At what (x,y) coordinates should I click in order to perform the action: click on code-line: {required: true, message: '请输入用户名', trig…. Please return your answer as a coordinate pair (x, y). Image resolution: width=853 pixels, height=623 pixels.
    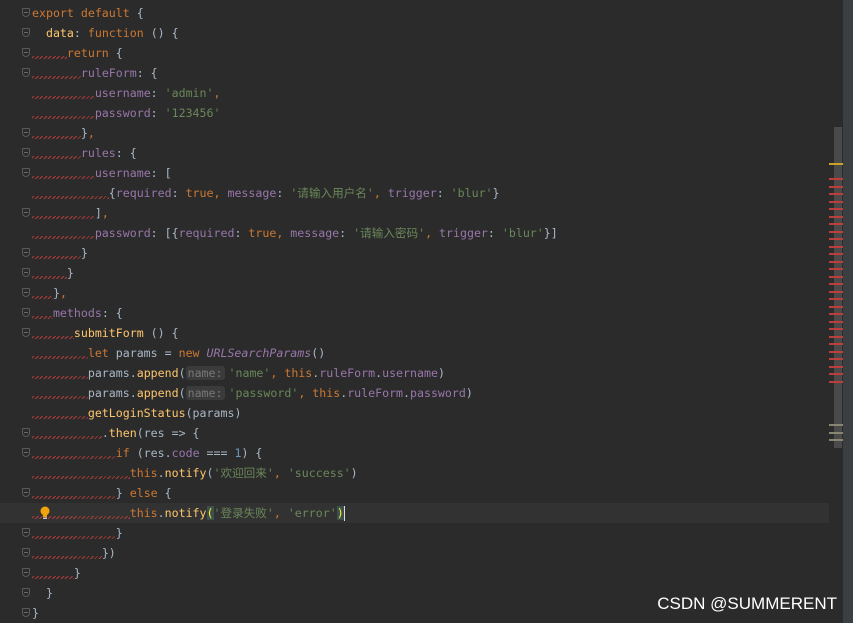
    Looking at the image, I should click on (414, 193).